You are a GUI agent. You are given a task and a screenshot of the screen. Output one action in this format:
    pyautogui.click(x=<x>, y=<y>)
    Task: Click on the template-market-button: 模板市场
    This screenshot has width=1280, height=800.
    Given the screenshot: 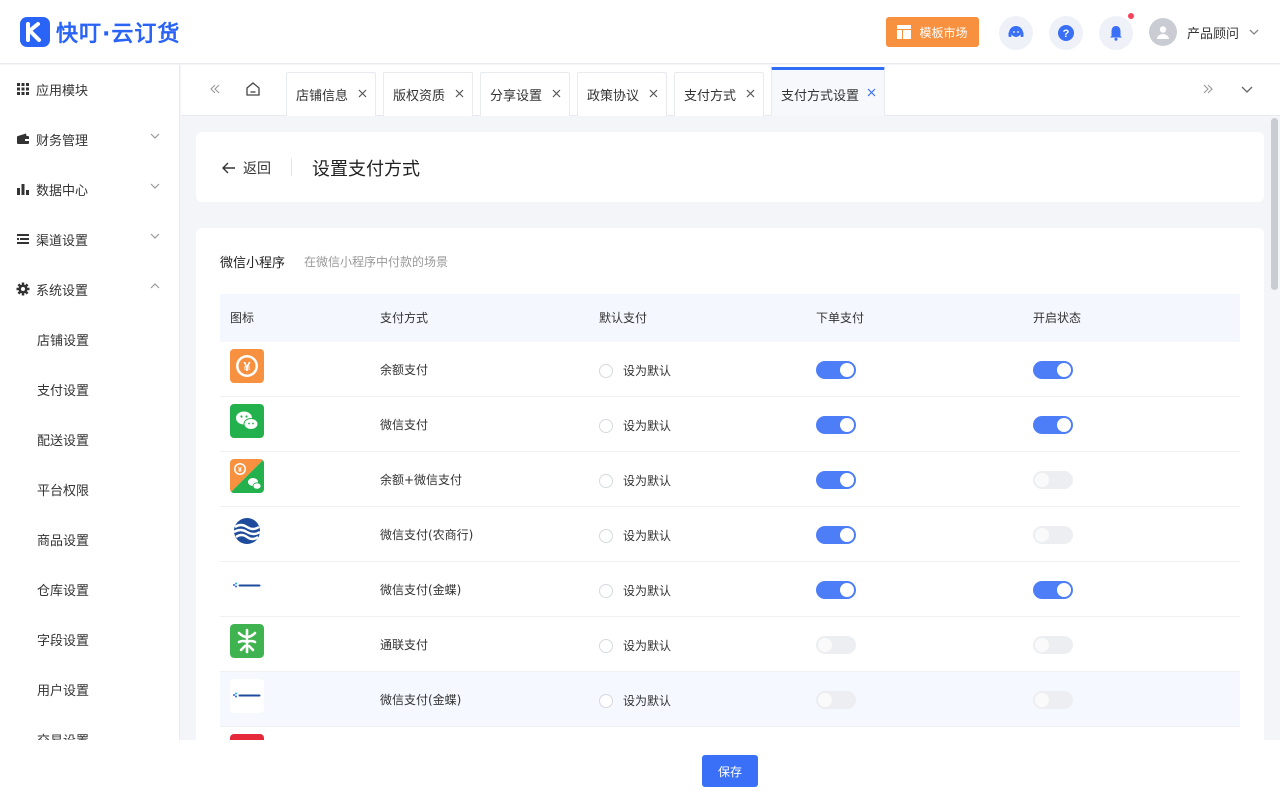 What is the action you would take?
    pyautogui.click(x=932, y=32)
    